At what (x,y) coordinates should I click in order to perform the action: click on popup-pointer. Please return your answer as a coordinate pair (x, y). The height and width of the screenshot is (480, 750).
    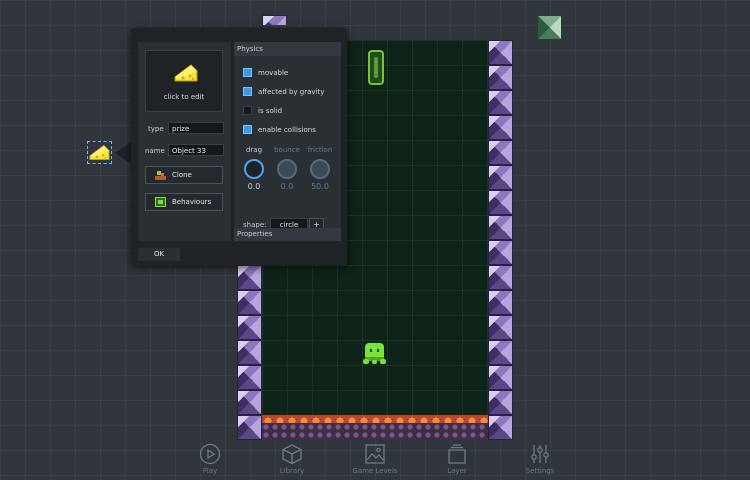
    Looking at the image, I should click on (123, 153).